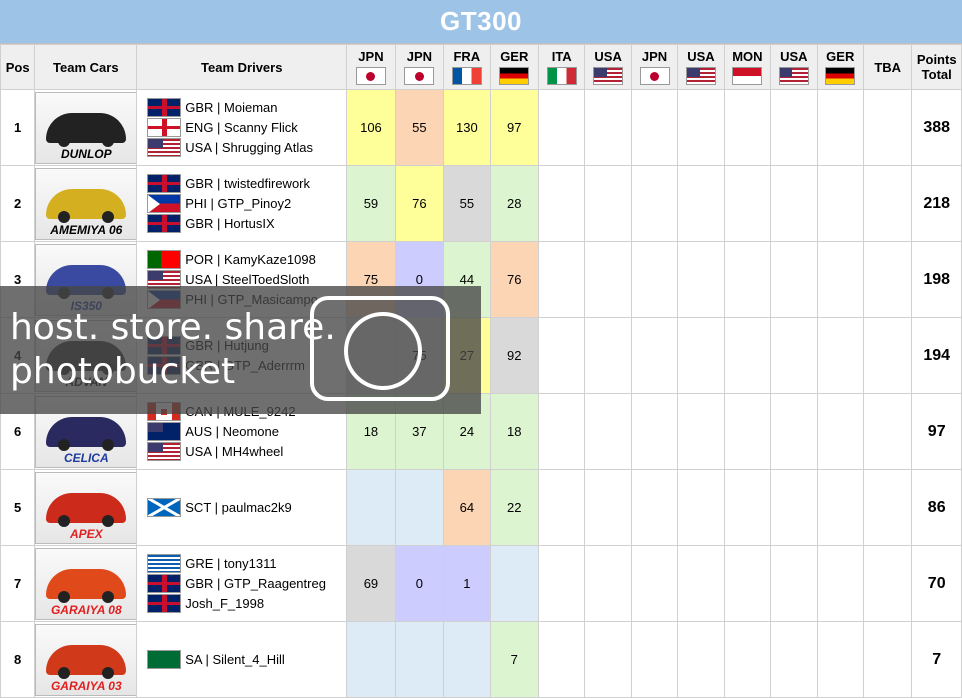 Image resolution: width=962 pixels, height=698 pixels. What do you see at coordinates (164, 411) in the screenshot?
I see `can-flag-icon` at bounding box center [164, 411].